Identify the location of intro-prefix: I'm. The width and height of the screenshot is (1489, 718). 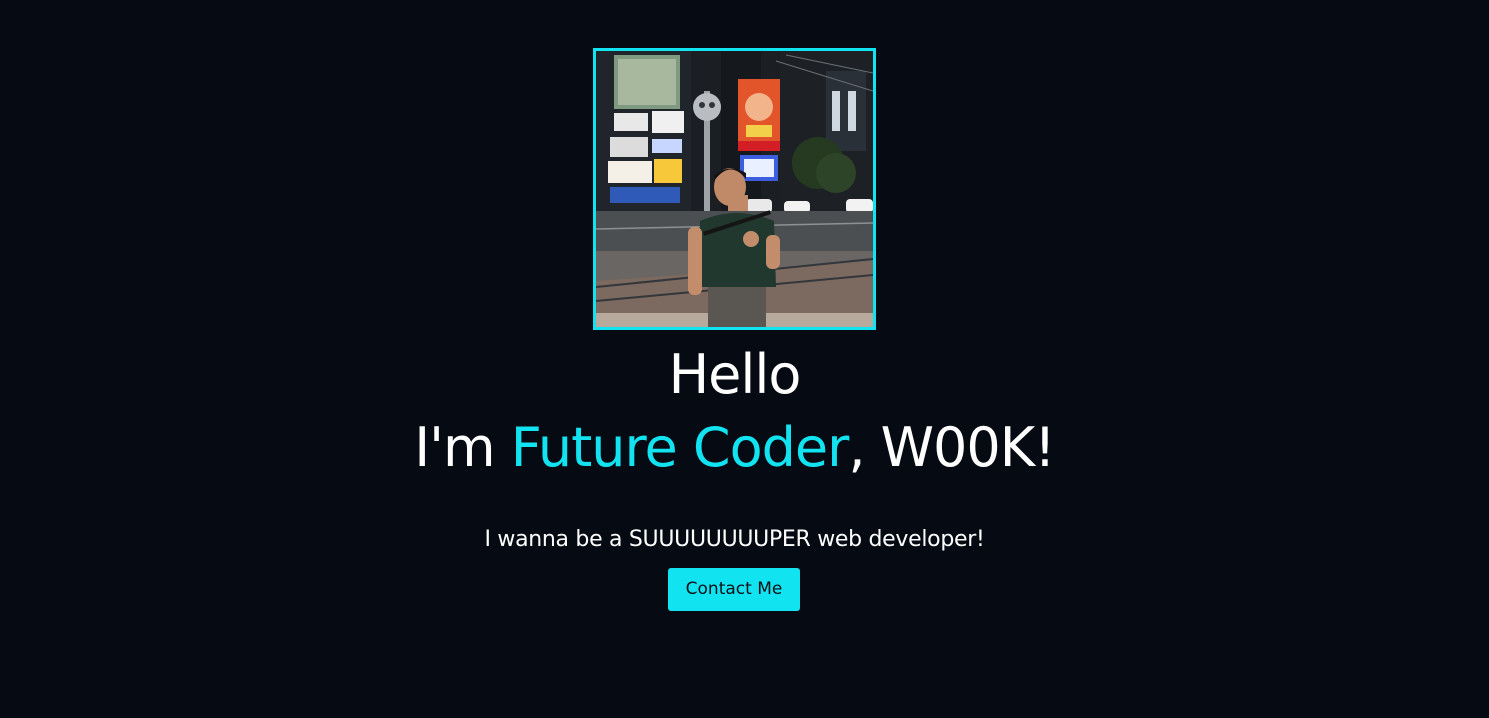
(462, 447).